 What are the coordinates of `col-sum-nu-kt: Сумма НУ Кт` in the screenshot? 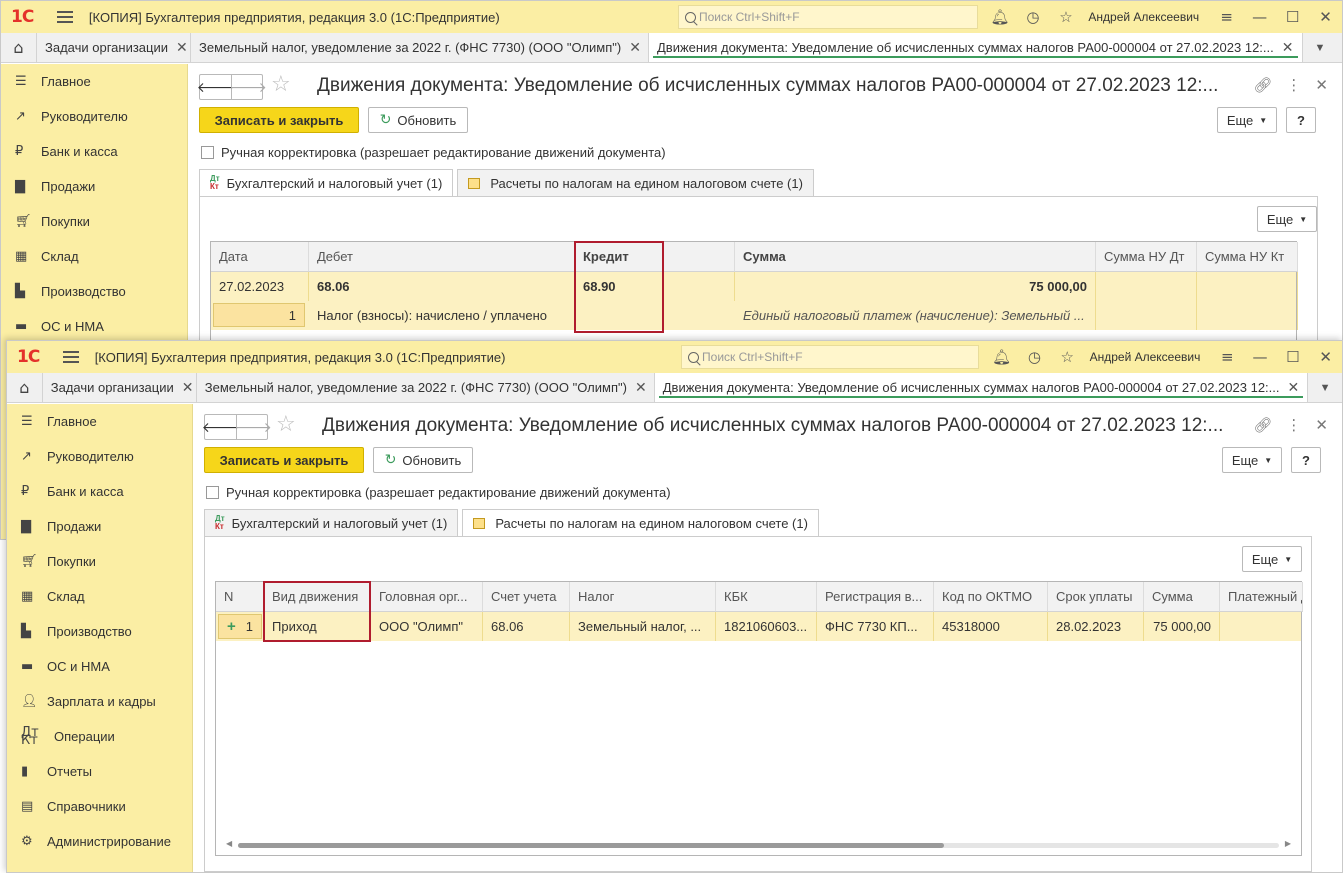 It's located at (1247, 257).